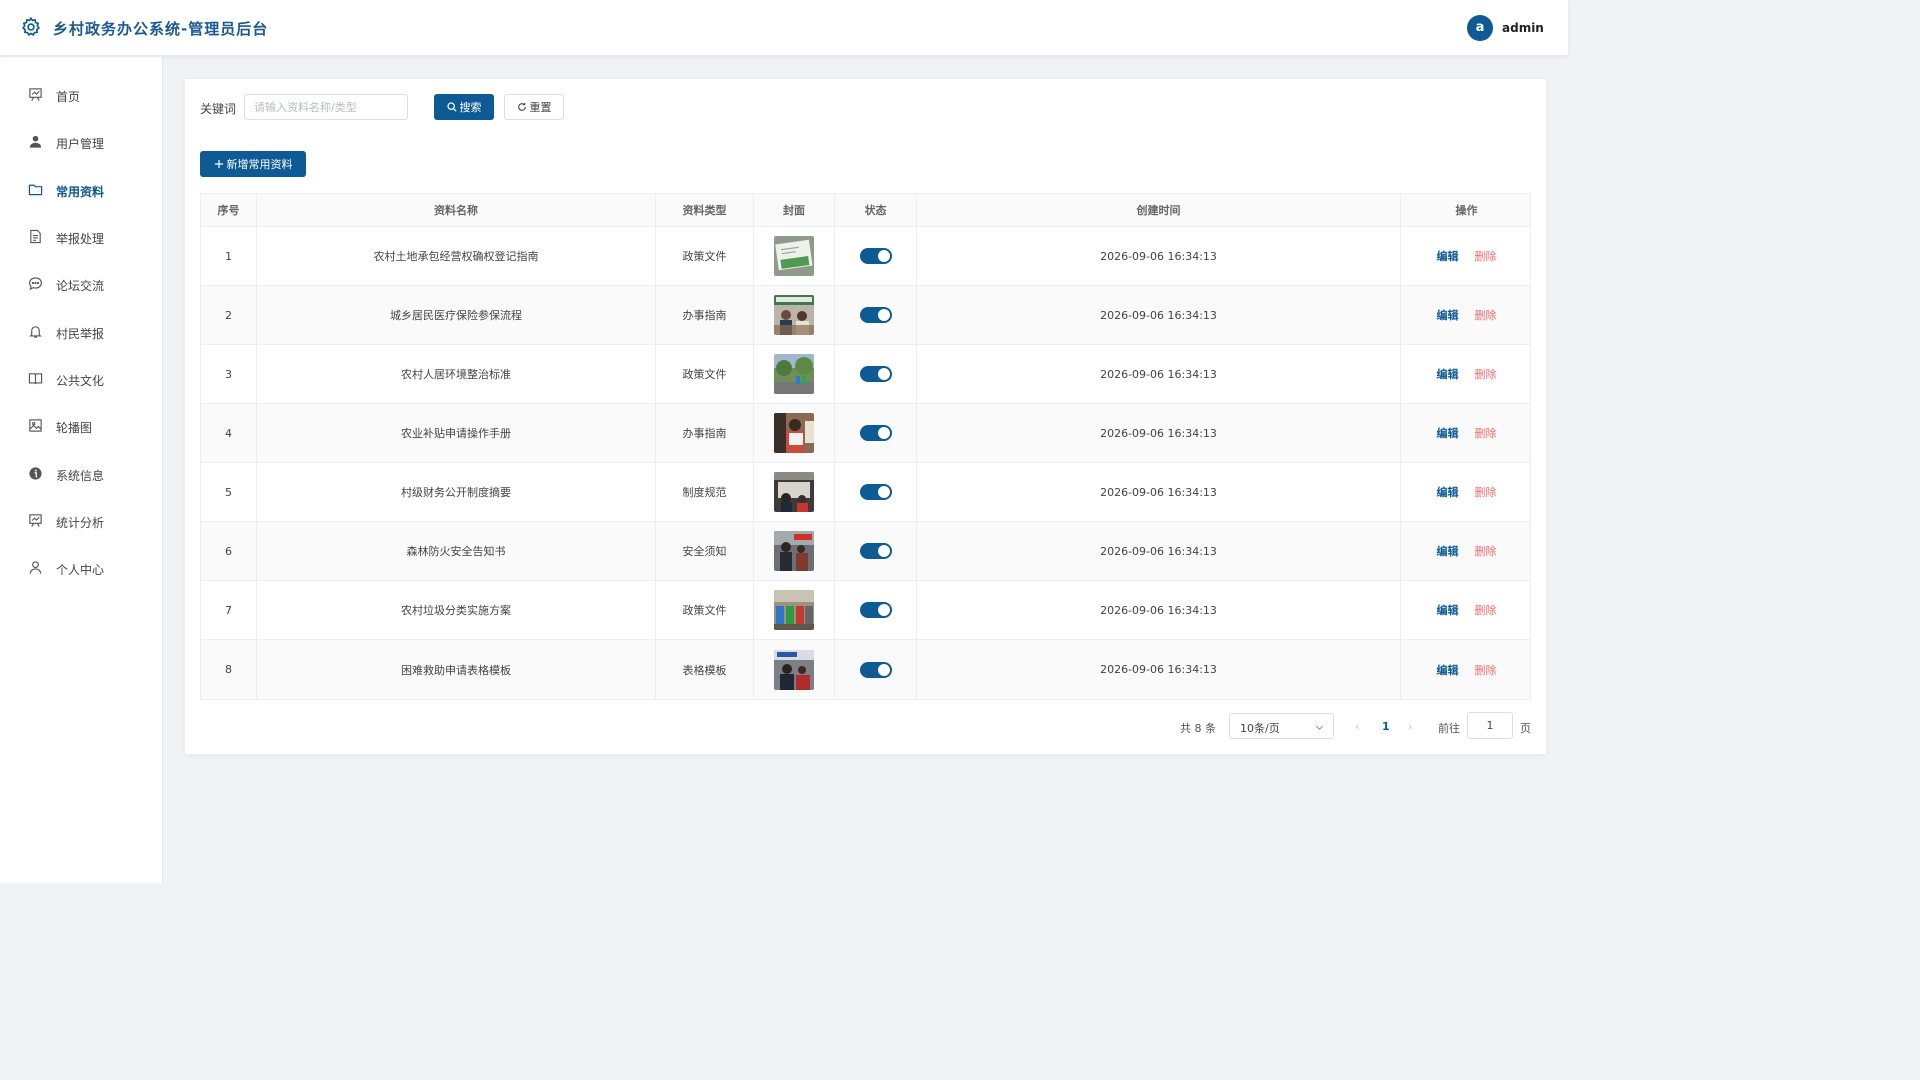 The height and width of the screenshot is (1080, 1920). I want to click on add-common-doc-button: 新增常用资料, so click(253, 164).